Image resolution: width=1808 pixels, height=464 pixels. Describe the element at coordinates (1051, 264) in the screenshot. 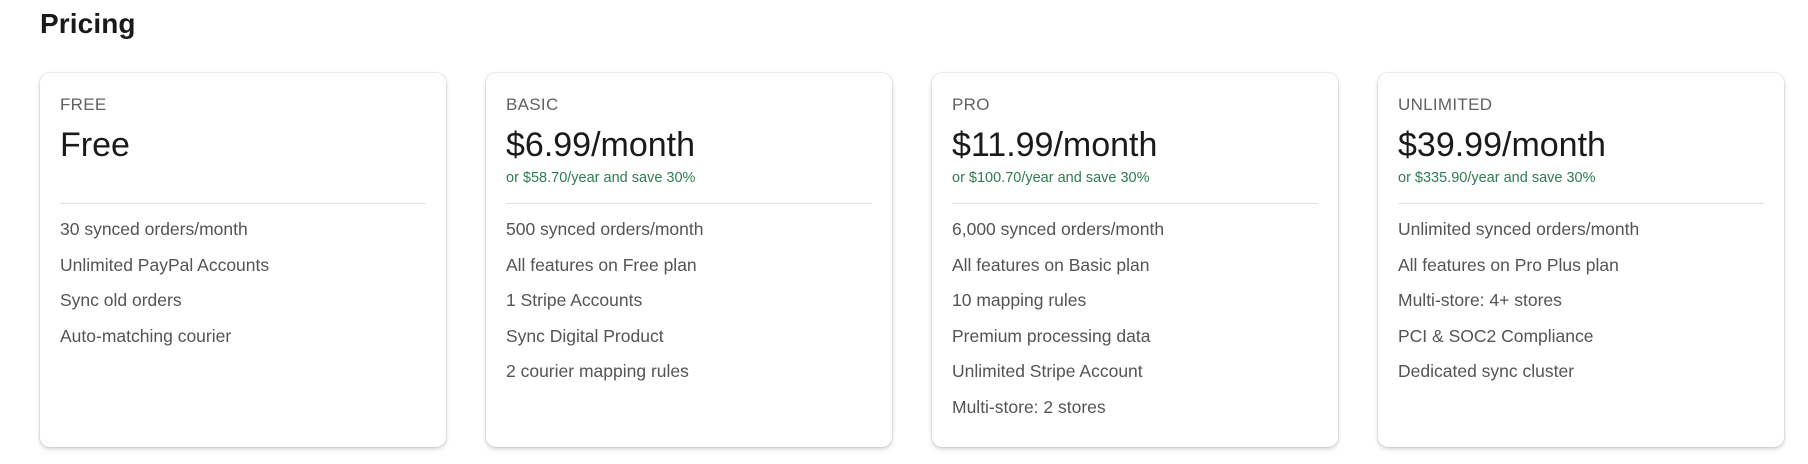

I see `plan-feature: All features on Basic plan` at that location.